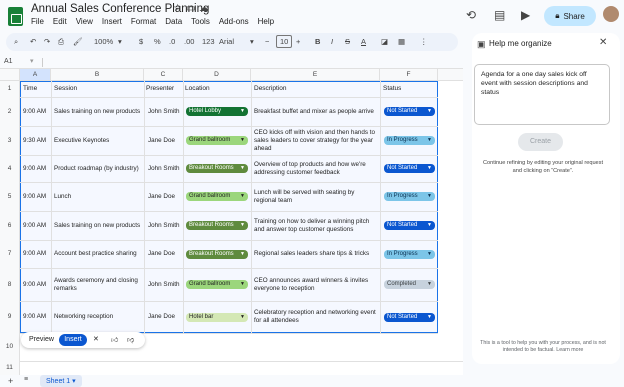 The image size is (624, 387). I want to click on cell-session: Executive Keynotes, so click(98, 141).